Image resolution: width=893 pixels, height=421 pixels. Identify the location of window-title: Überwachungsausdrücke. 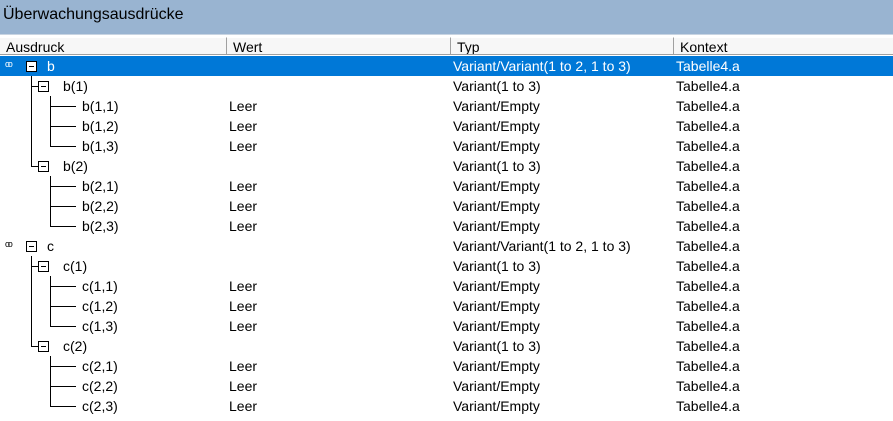
(93, 14).